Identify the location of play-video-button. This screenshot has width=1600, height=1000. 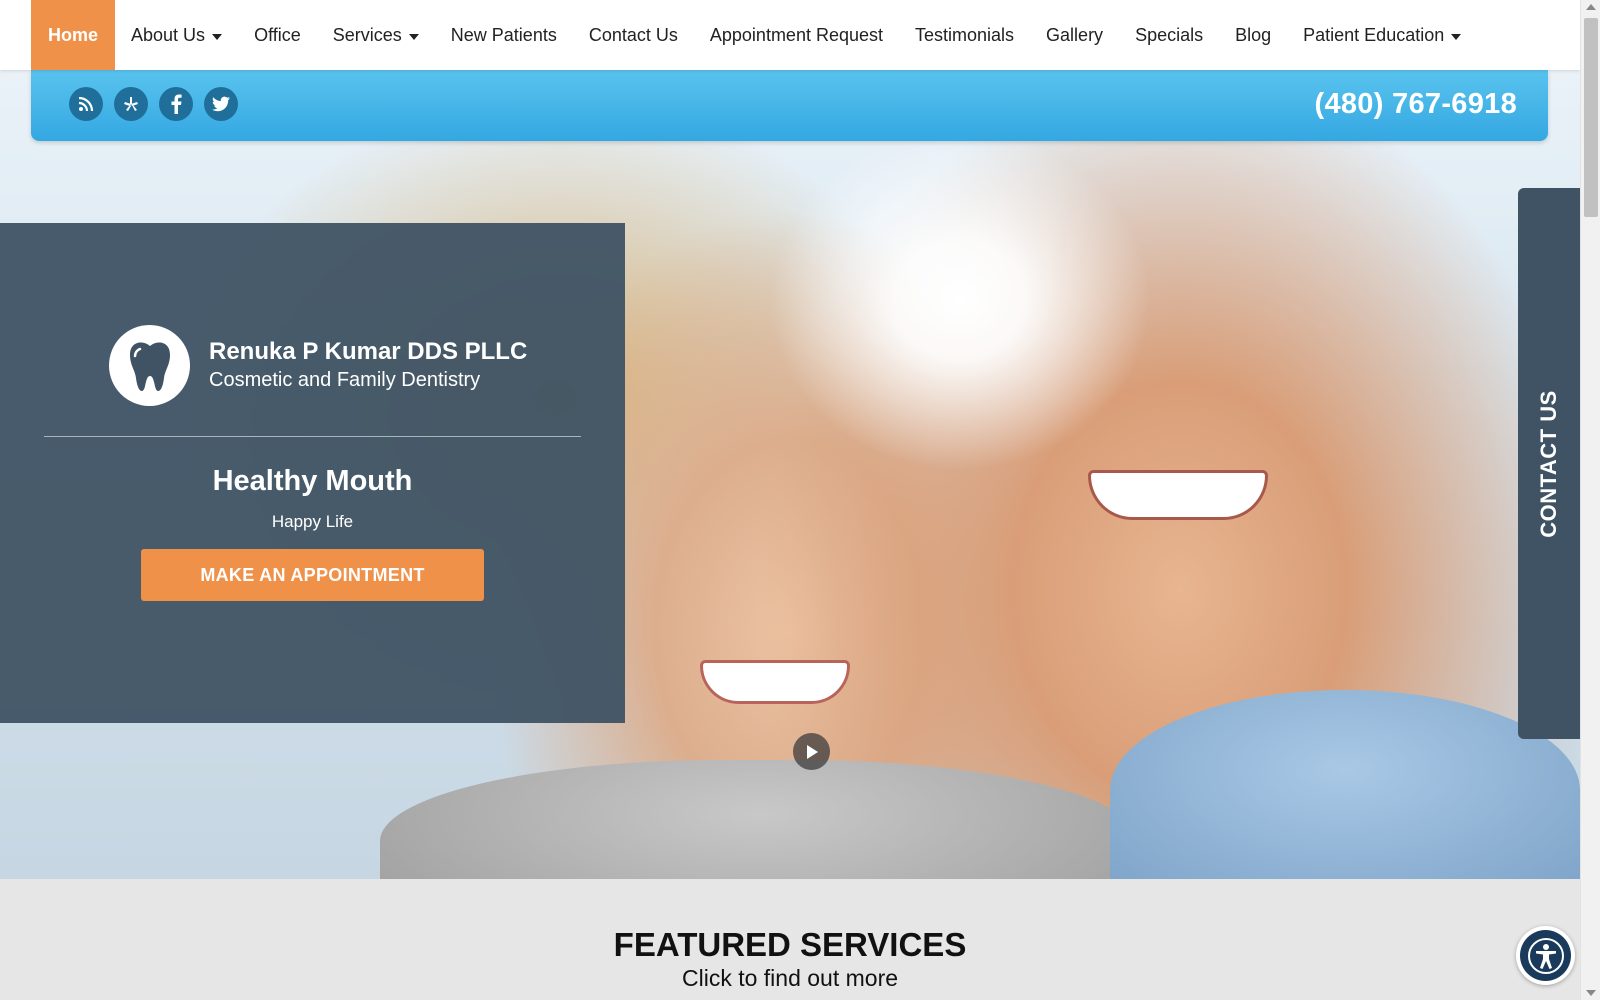
(811, 751).